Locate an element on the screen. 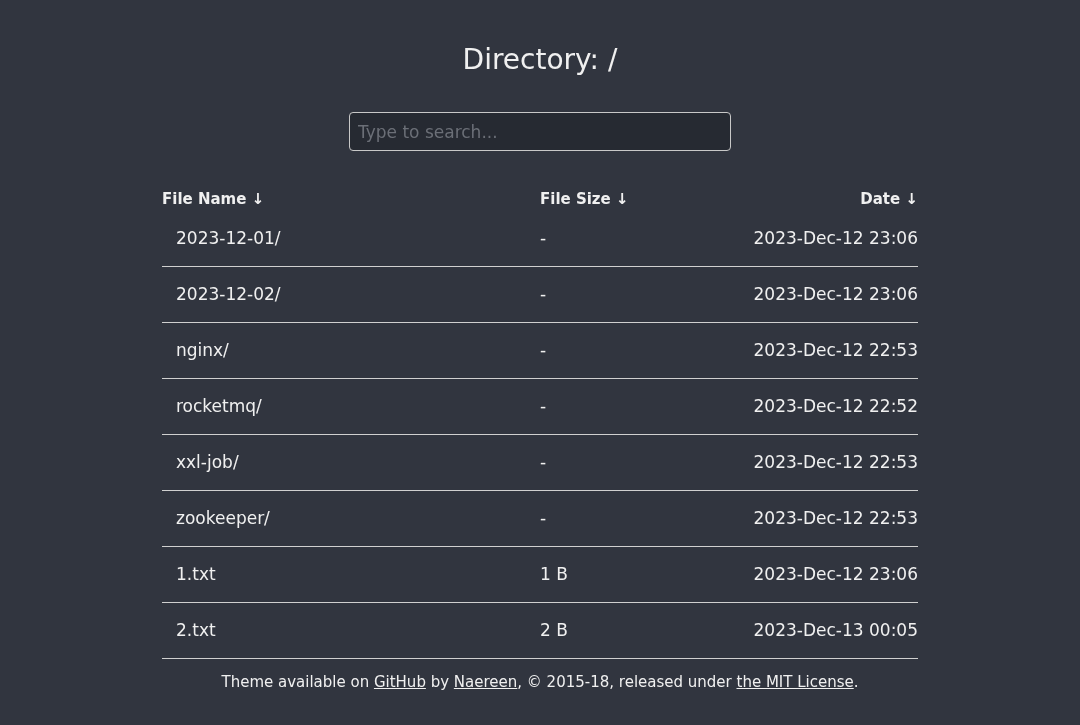  file-name-link: 1.txt is located at coordinates (189, 574).